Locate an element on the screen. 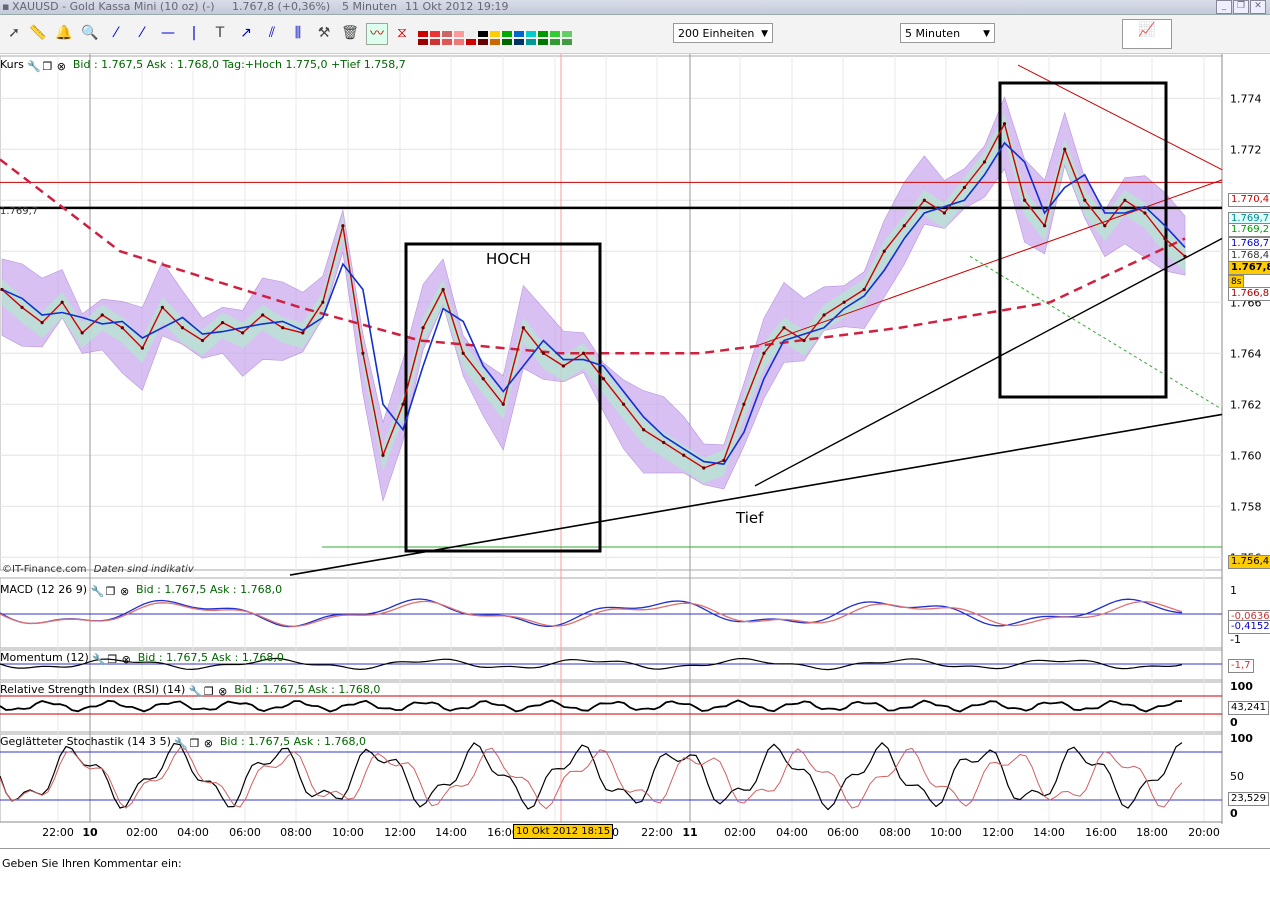 The image size is (1270, 904). rsi-axis-top: 100 is located at coordinates (1241, 686).